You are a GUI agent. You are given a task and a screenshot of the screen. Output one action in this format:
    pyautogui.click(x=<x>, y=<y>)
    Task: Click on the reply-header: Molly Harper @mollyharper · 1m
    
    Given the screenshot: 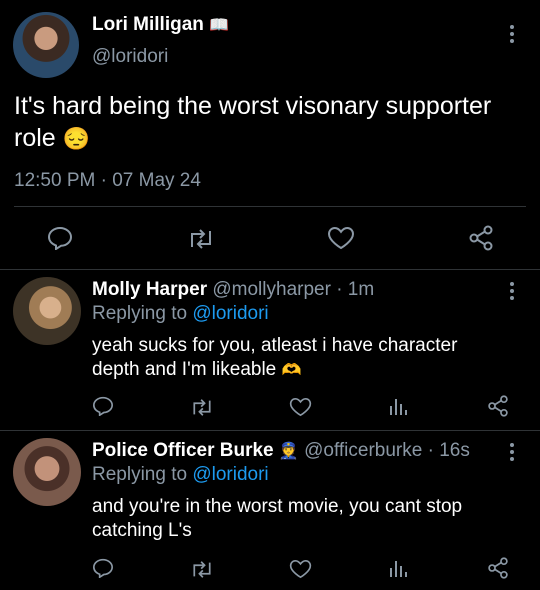 What is the action you would take?
    pyautogui.click(x=233, y=290)
    